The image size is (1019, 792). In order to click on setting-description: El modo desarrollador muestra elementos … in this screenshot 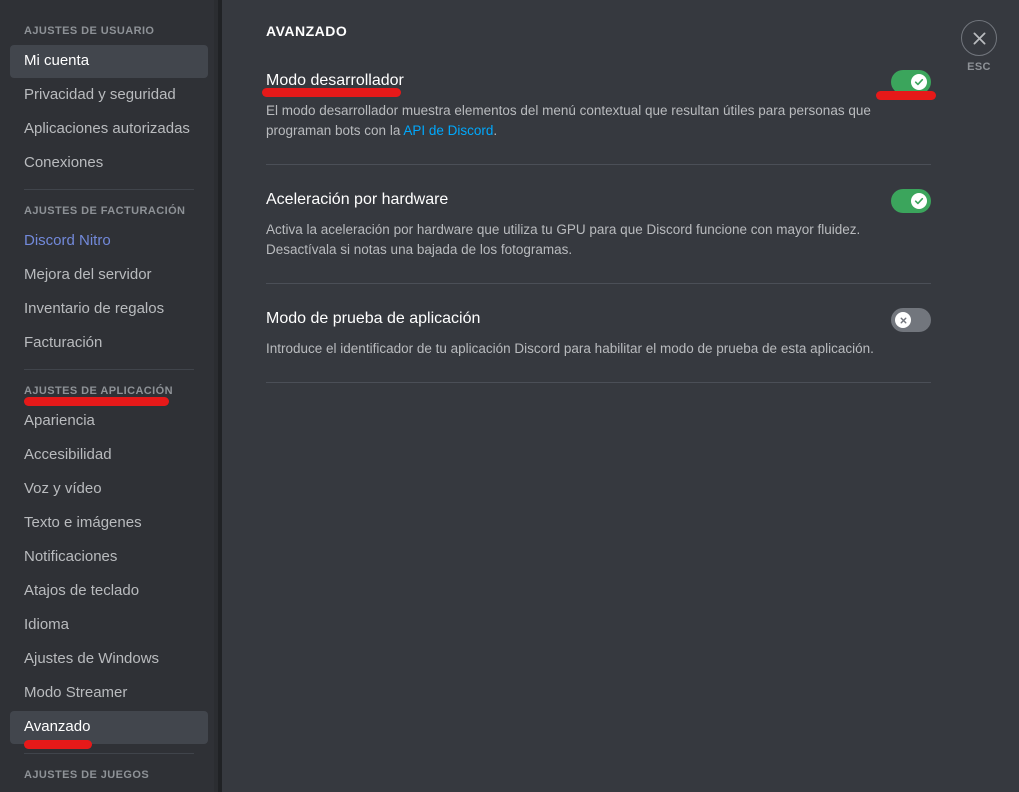, I will do `click(596, 121)`.